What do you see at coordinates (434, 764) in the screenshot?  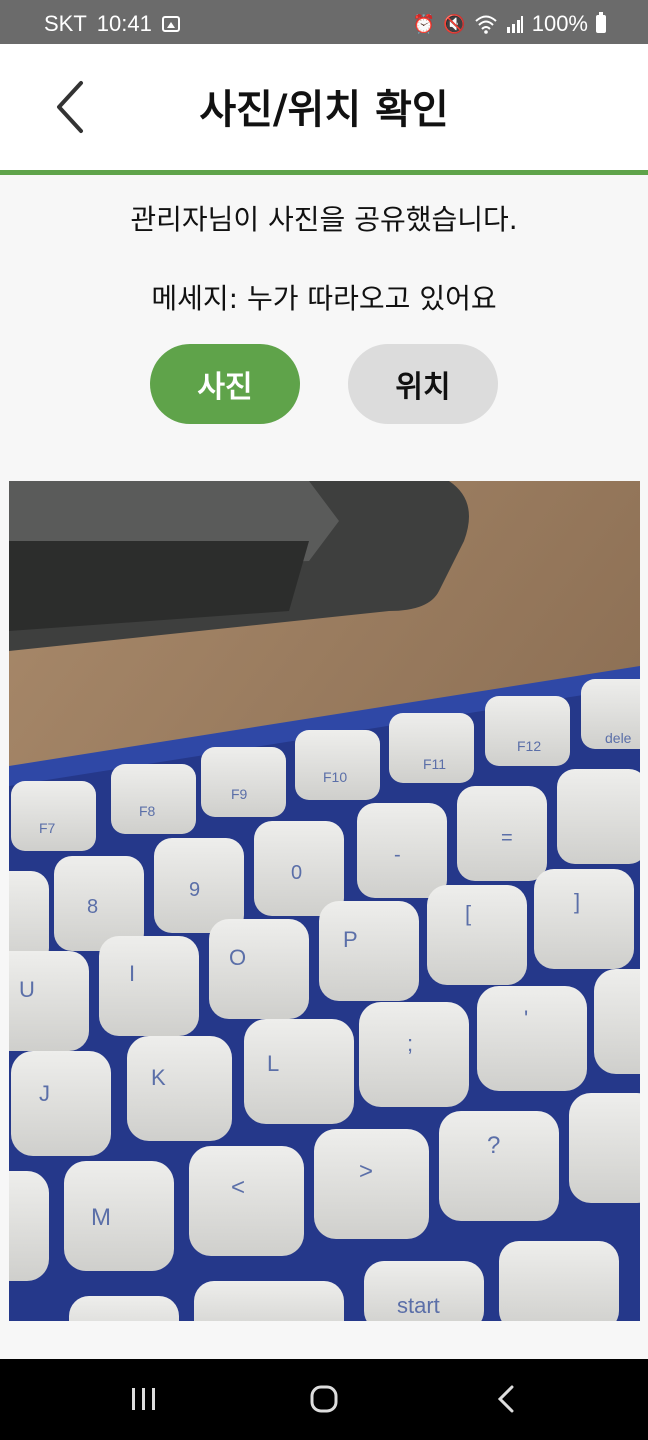 I see `svg-text: F11` at bounding box center [434, 764].